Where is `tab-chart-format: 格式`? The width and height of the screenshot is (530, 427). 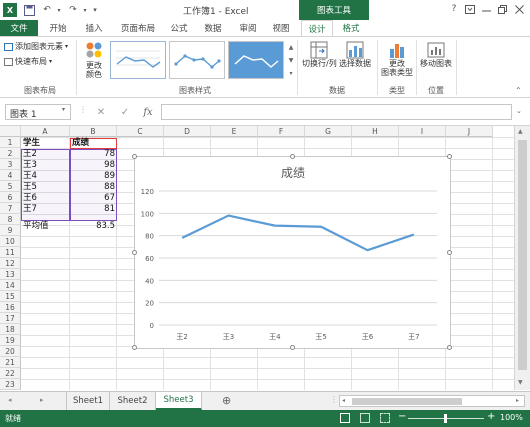 tab-chart-format: 格式 is located at coordinates (351, 28).